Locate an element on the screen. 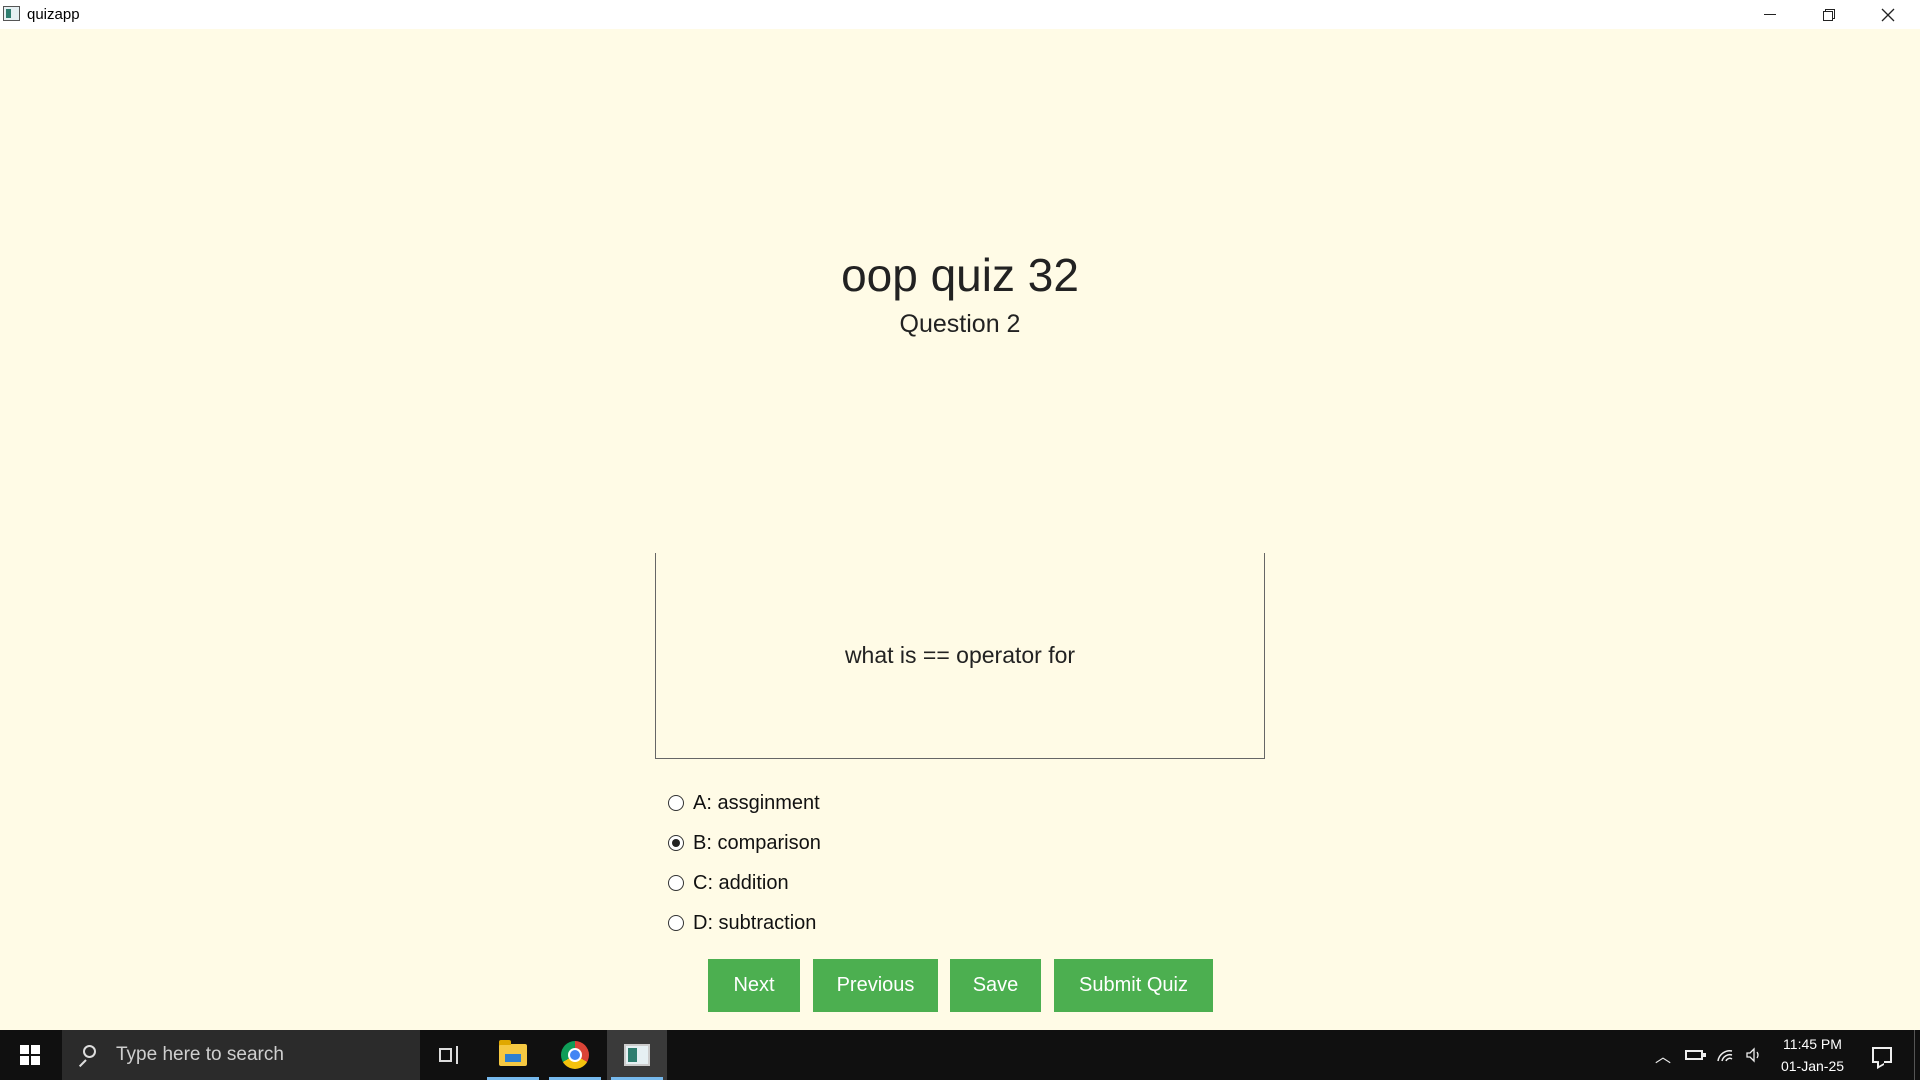 This screenshot has height=1080, width=1920. clock: 11:45 PM 01-Jan-25 is located at coordinates (1812, 1055).